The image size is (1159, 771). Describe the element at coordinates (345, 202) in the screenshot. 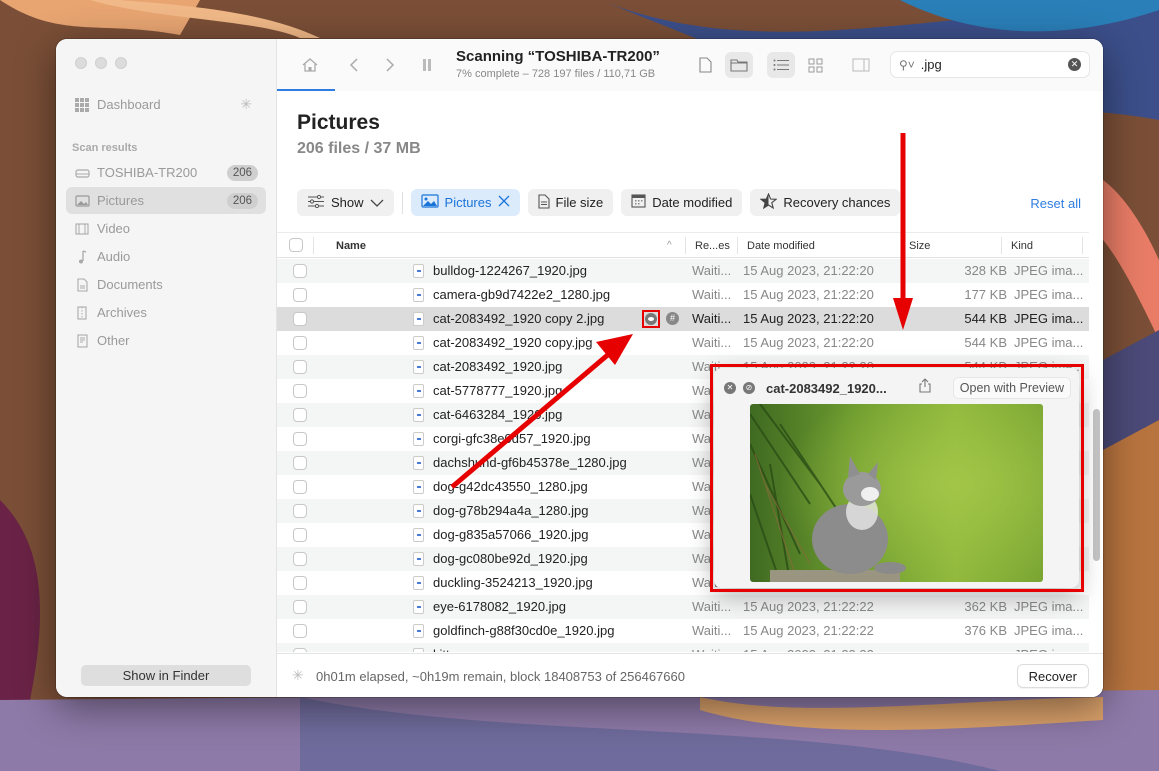

I see `show-filter-button: Show` at that location.